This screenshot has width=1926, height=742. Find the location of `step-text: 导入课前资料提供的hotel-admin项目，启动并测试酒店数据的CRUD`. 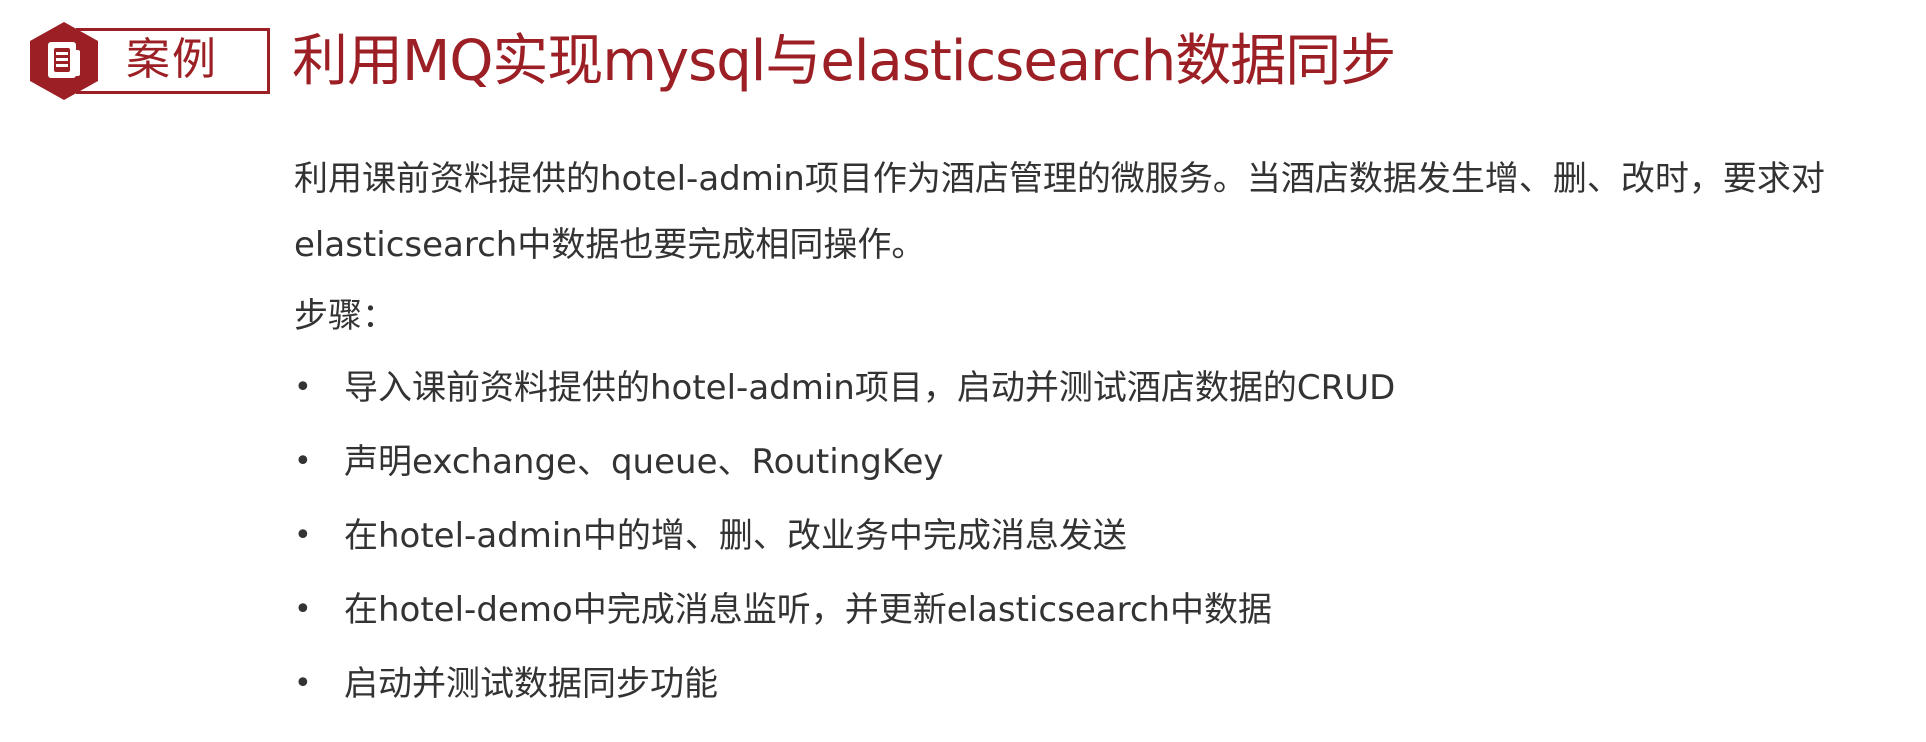

step-text: 导入课前资料提供的hotel-admin项目，启动并测试酒店数据的CRUD is located at coordinates (870, 388).